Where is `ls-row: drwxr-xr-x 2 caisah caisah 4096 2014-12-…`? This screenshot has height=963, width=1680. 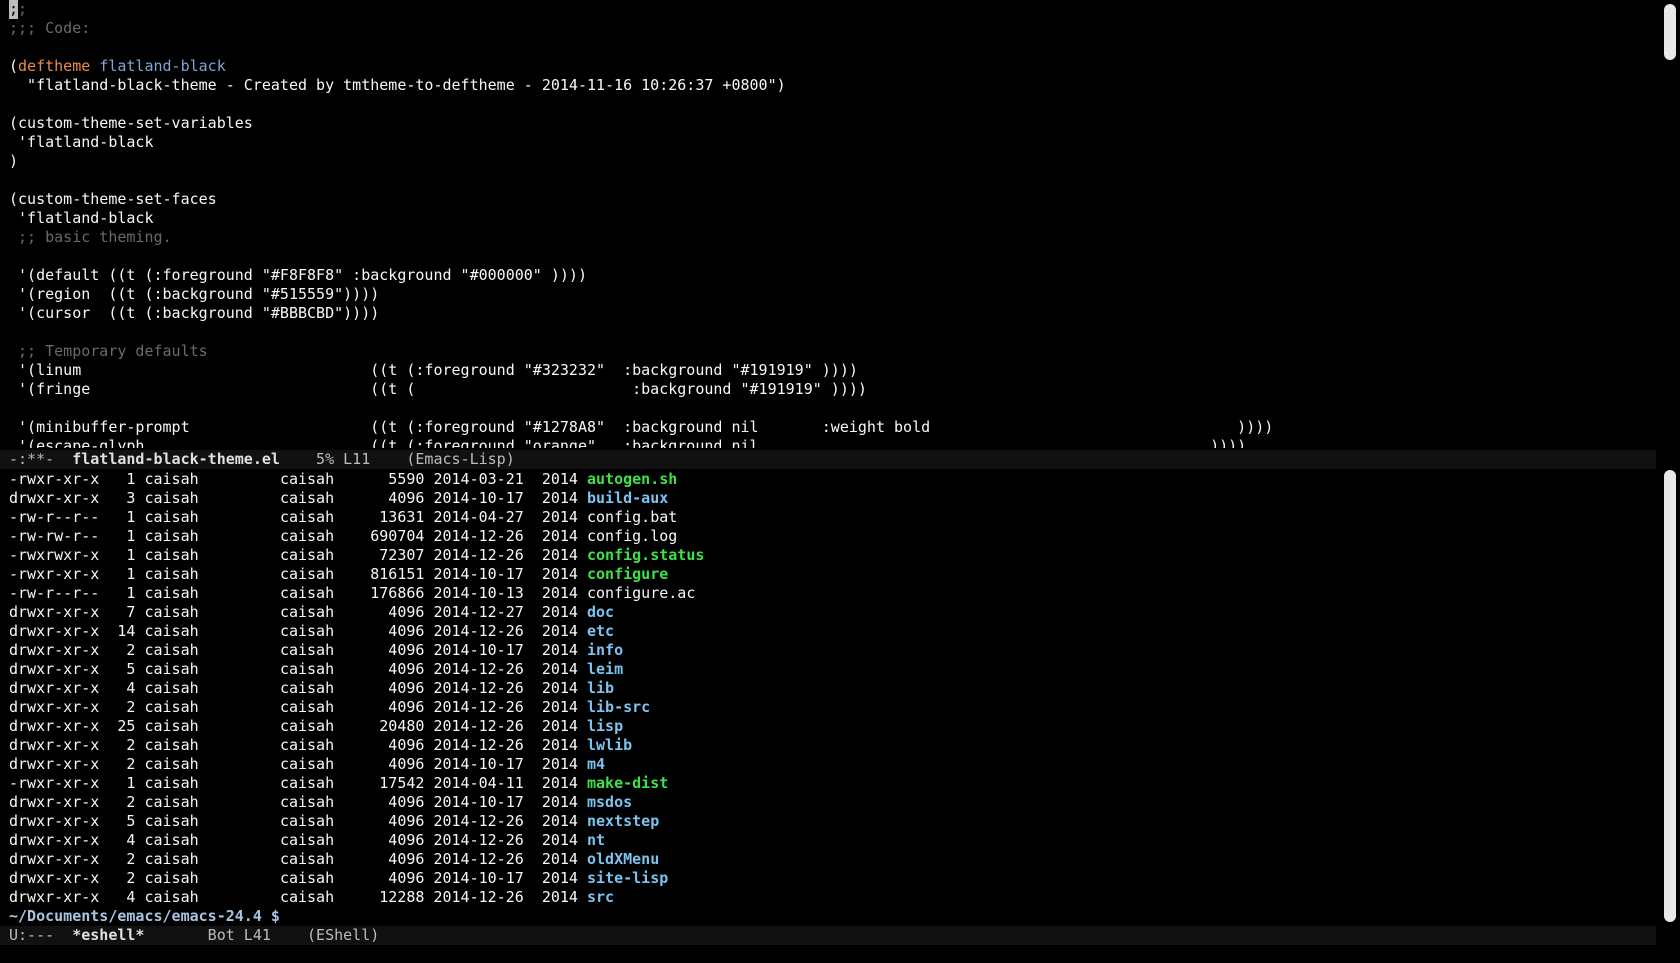
ls-row: drwxr-xr-x 2 caisah caisah 4096 2014-12-… is located at coordinates (828, 707).